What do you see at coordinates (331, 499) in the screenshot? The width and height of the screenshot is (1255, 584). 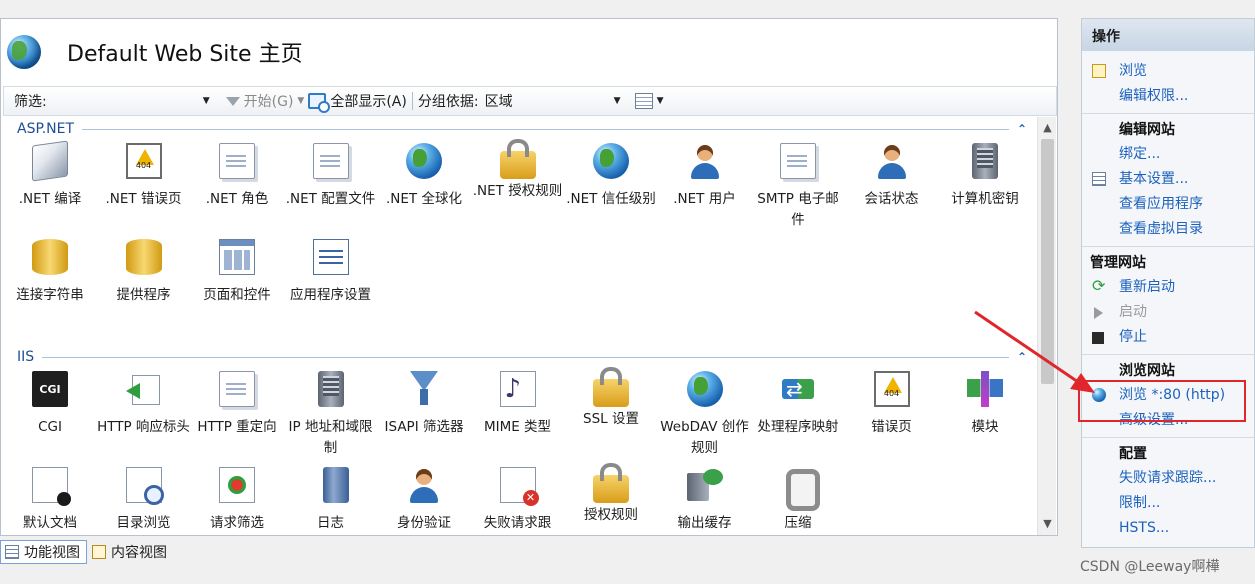 I see `feature-item: 日志` at bounding box center [331, 499].